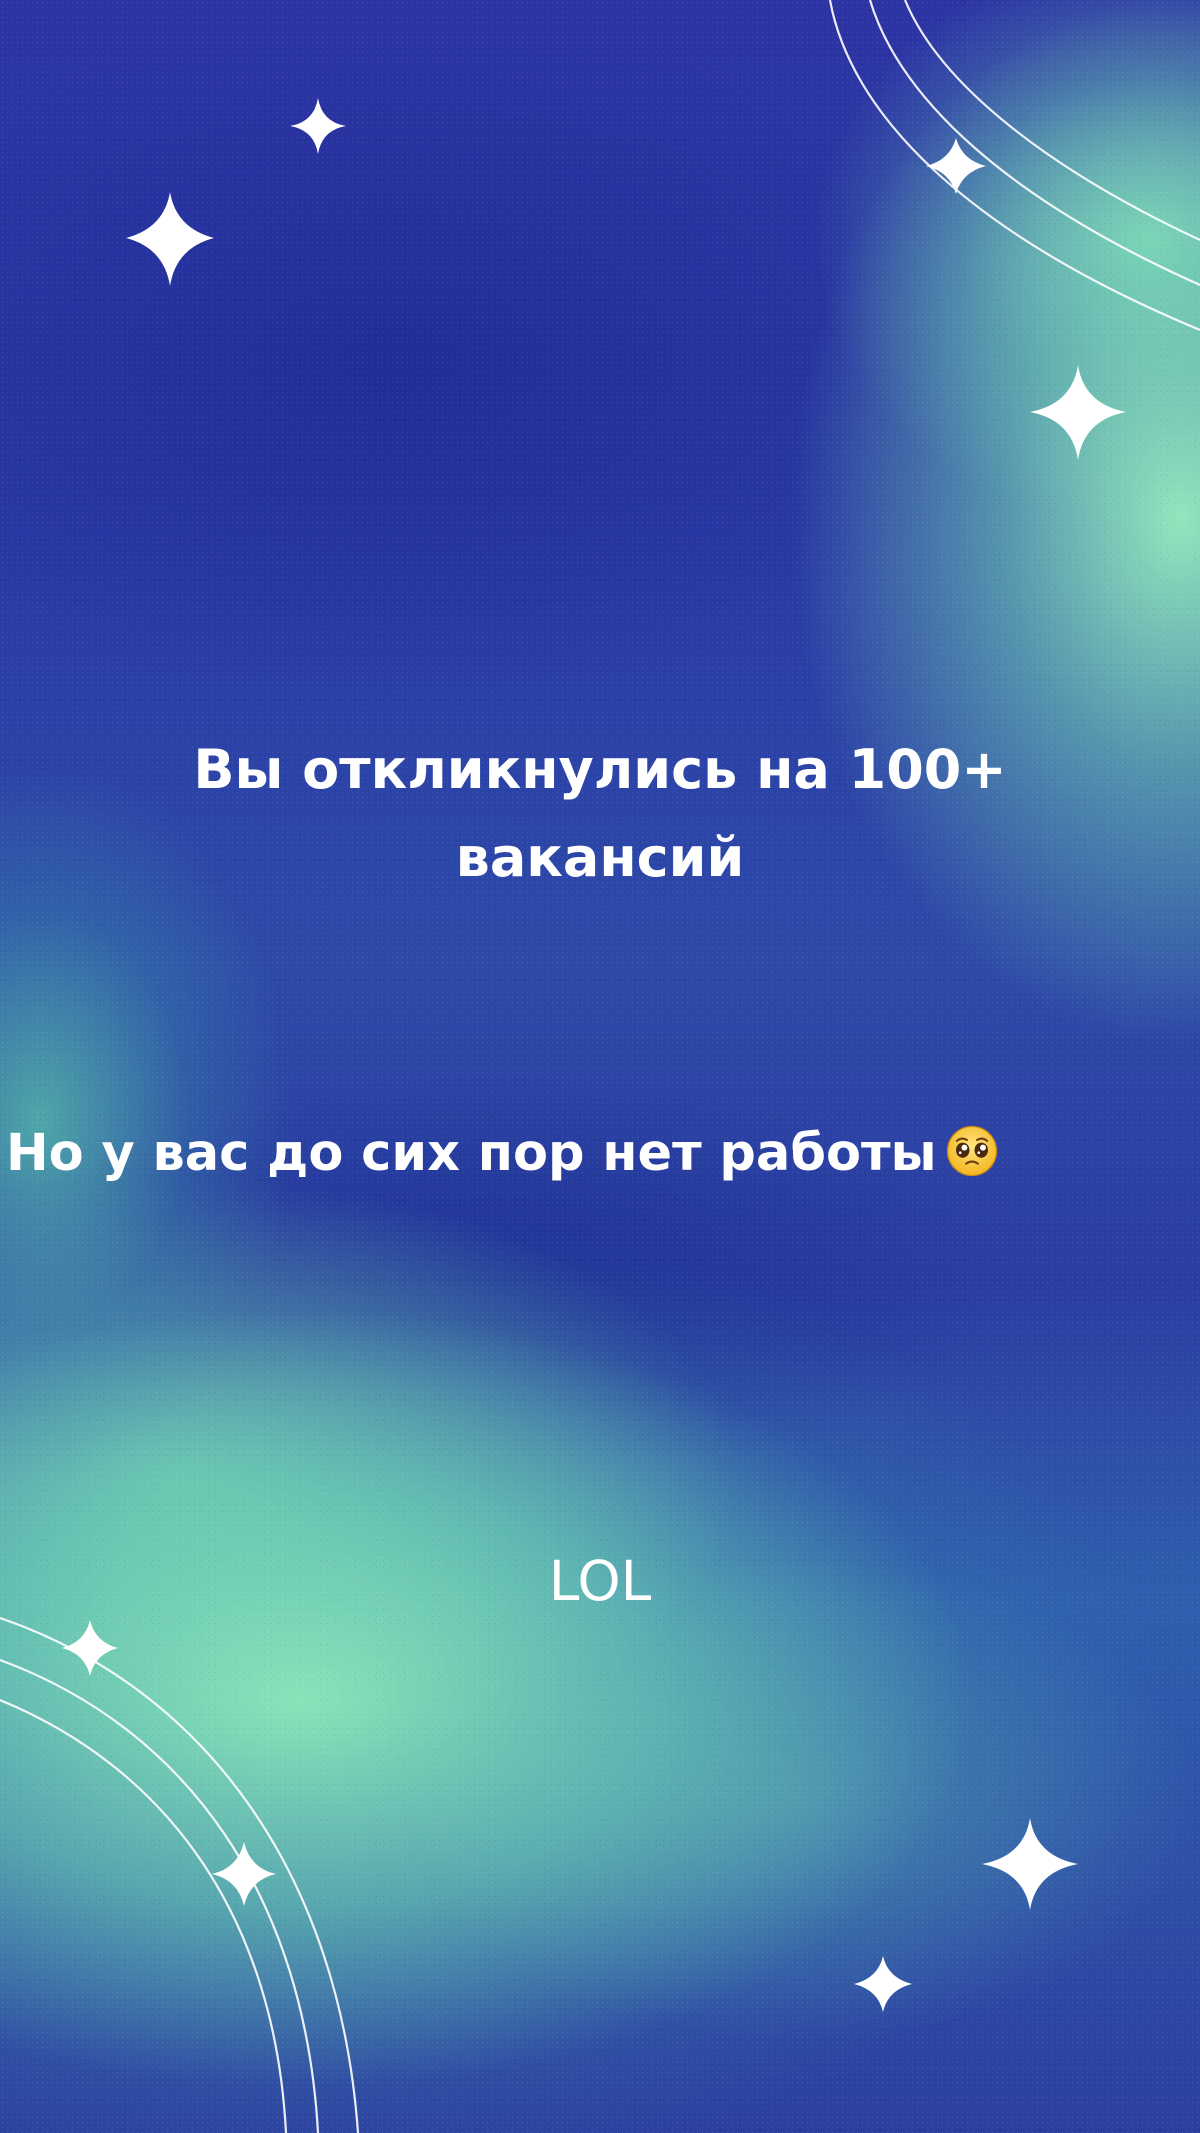 This screenshot has width=1200, height=2133. What do you see at coordinates (180, 1874) in the screenshot?
I see `orbit-lines-bottom-left` at bounding box center [180, 1874].